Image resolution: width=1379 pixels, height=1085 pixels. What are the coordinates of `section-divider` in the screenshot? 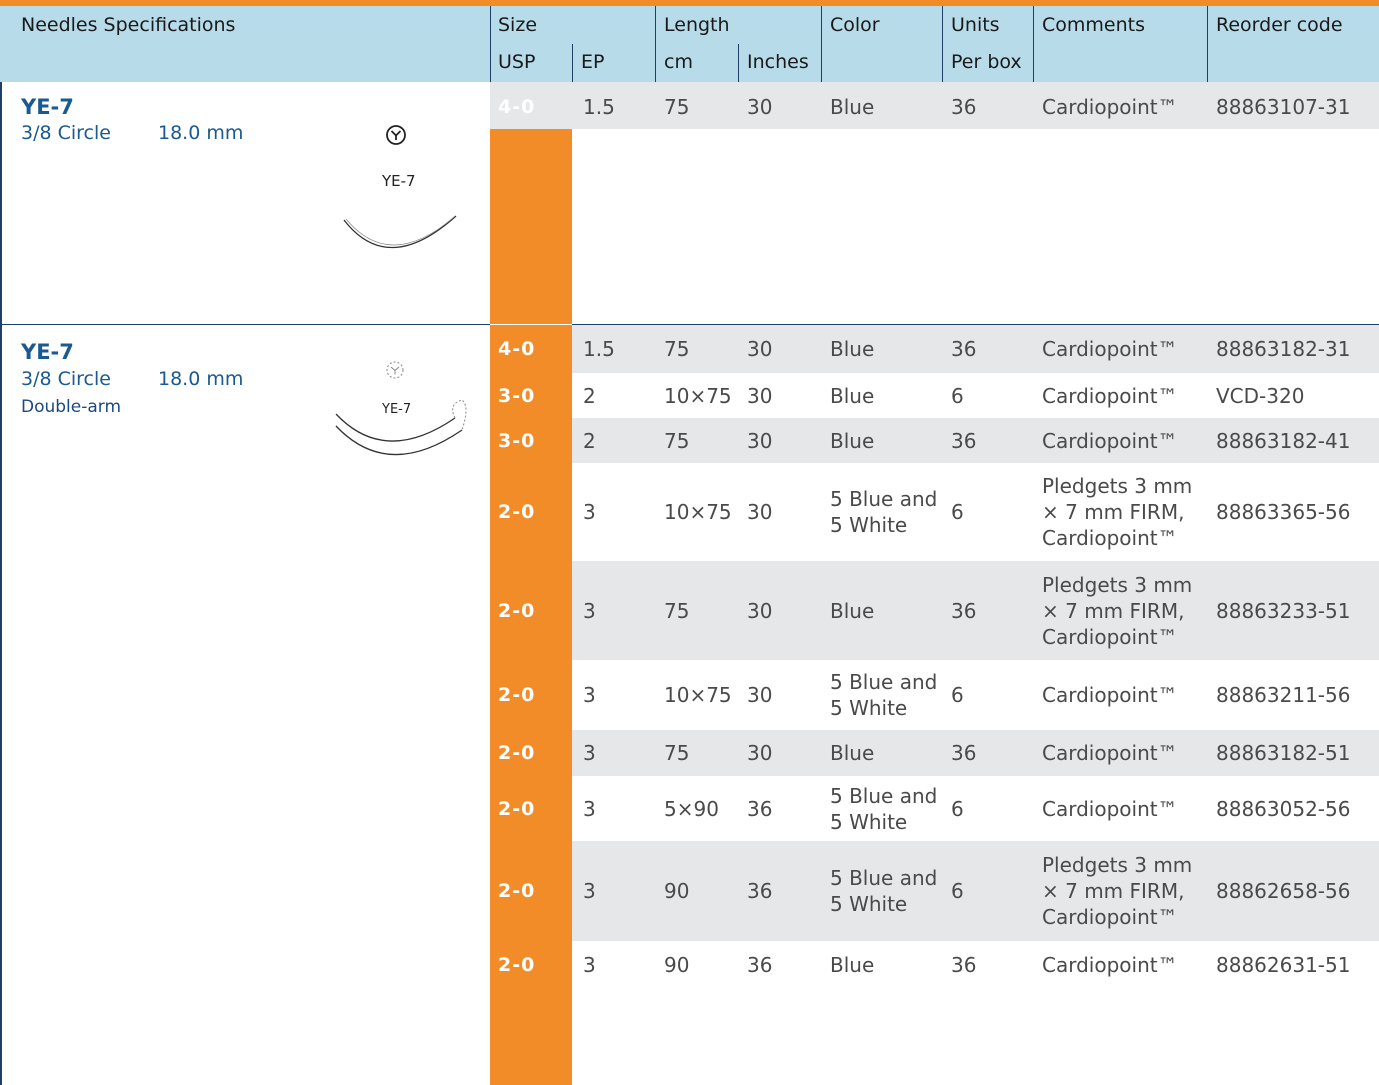 It's located at (245, 324).